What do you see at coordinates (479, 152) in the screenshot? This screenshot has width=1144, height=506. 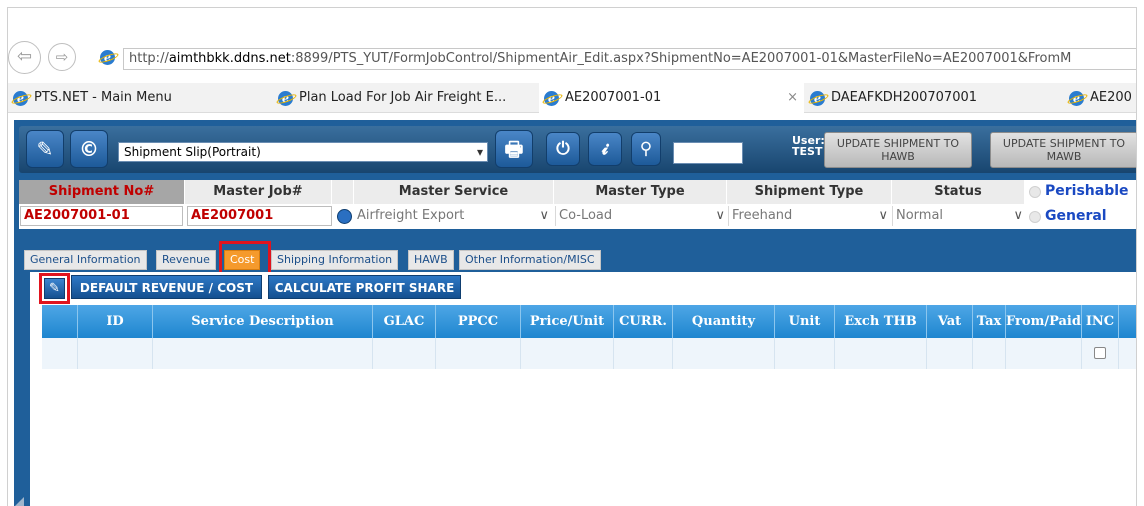 I see `chevron-down-icon: ▾` at bounding box center [479, 152].